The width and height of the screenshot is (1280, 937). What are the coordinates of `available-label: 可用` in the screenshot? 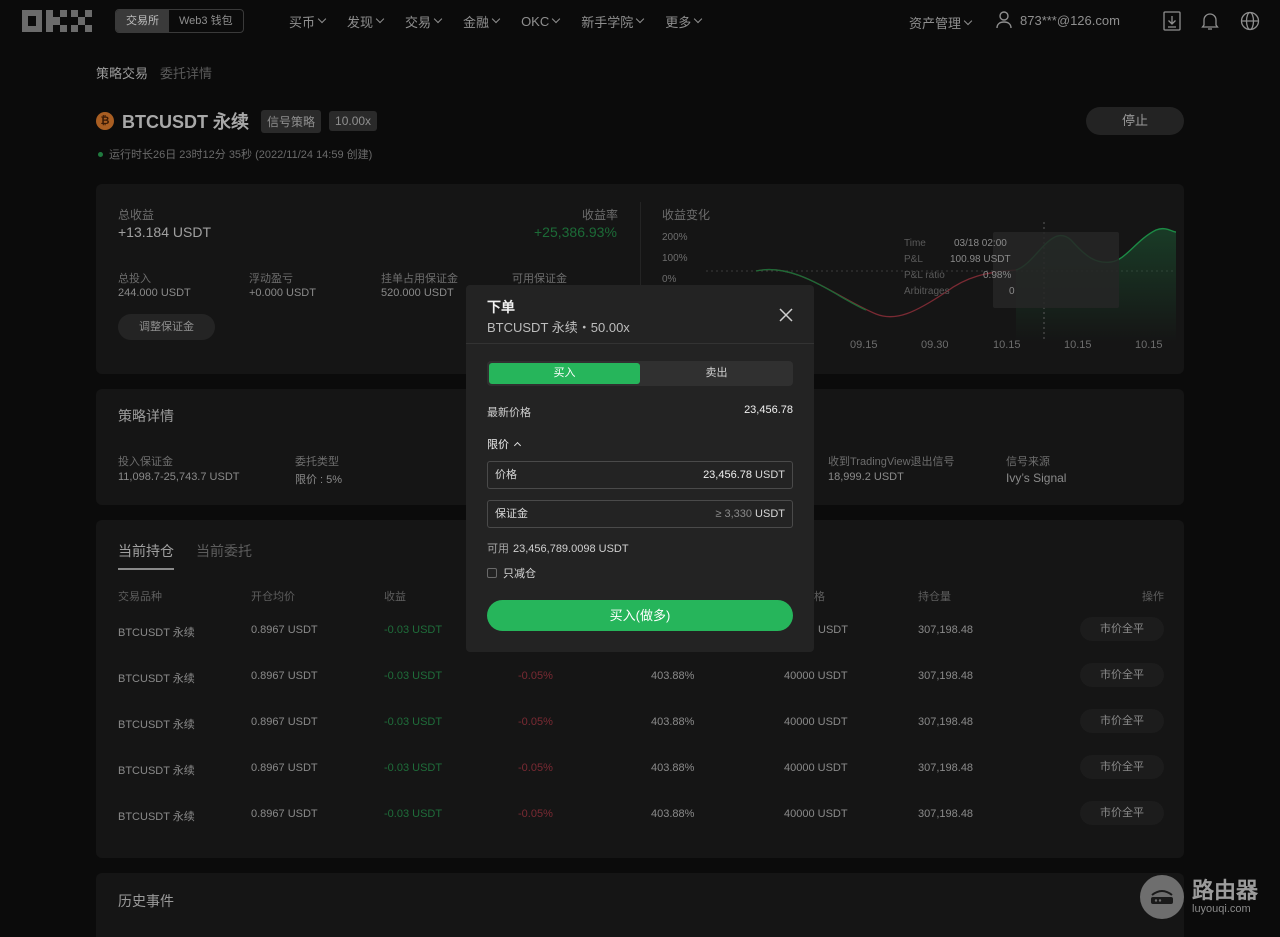 It's located at (498, 549).